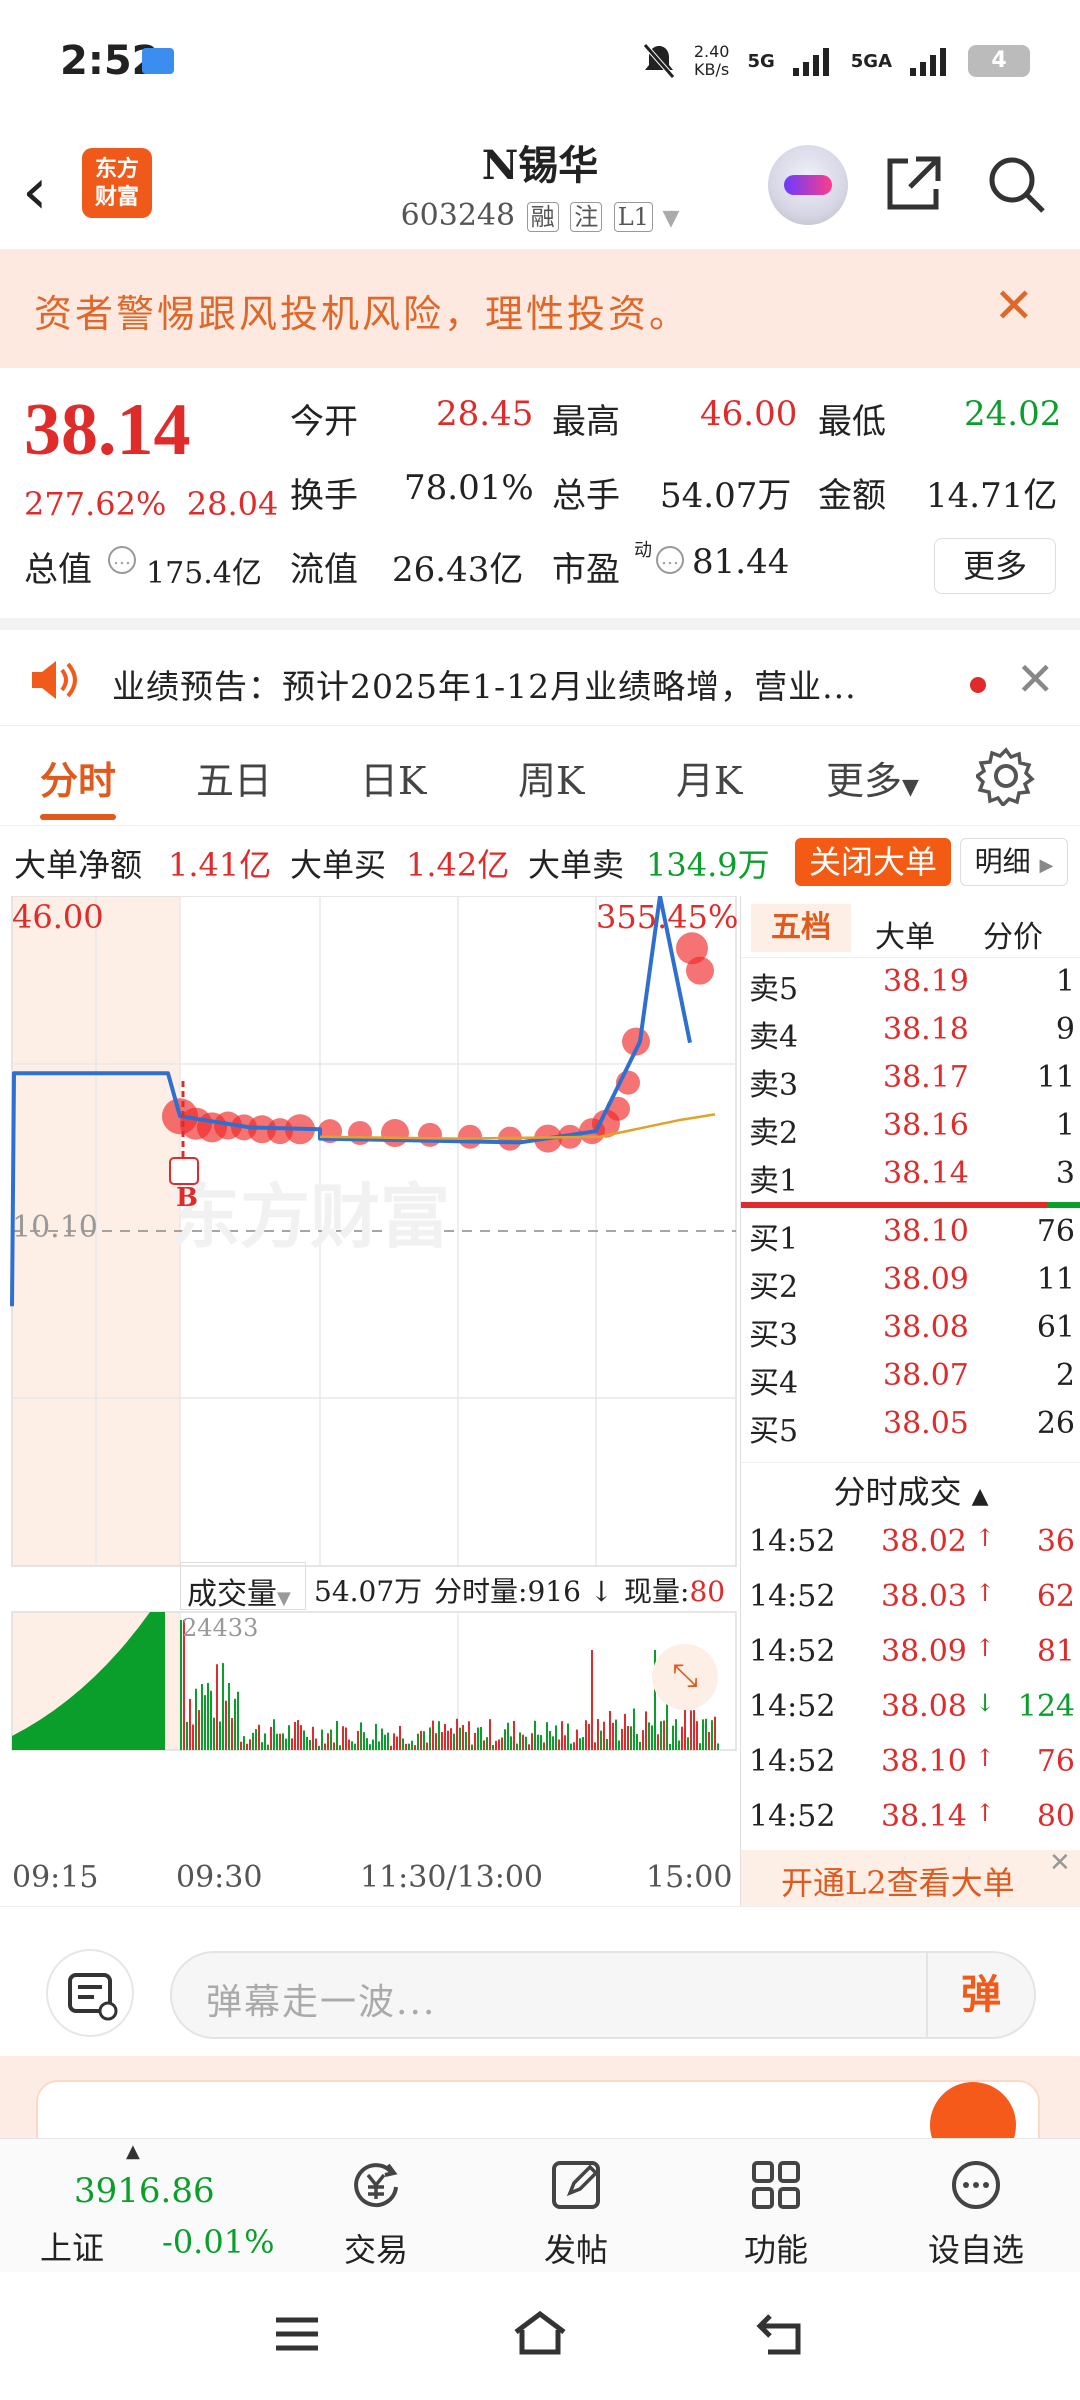 The width and height of the screenshot is (1080, 2400). What do you see at coordinates (540, 2333) in the screenshot?
I see `home-icon` at bounding box center [540, 2333].